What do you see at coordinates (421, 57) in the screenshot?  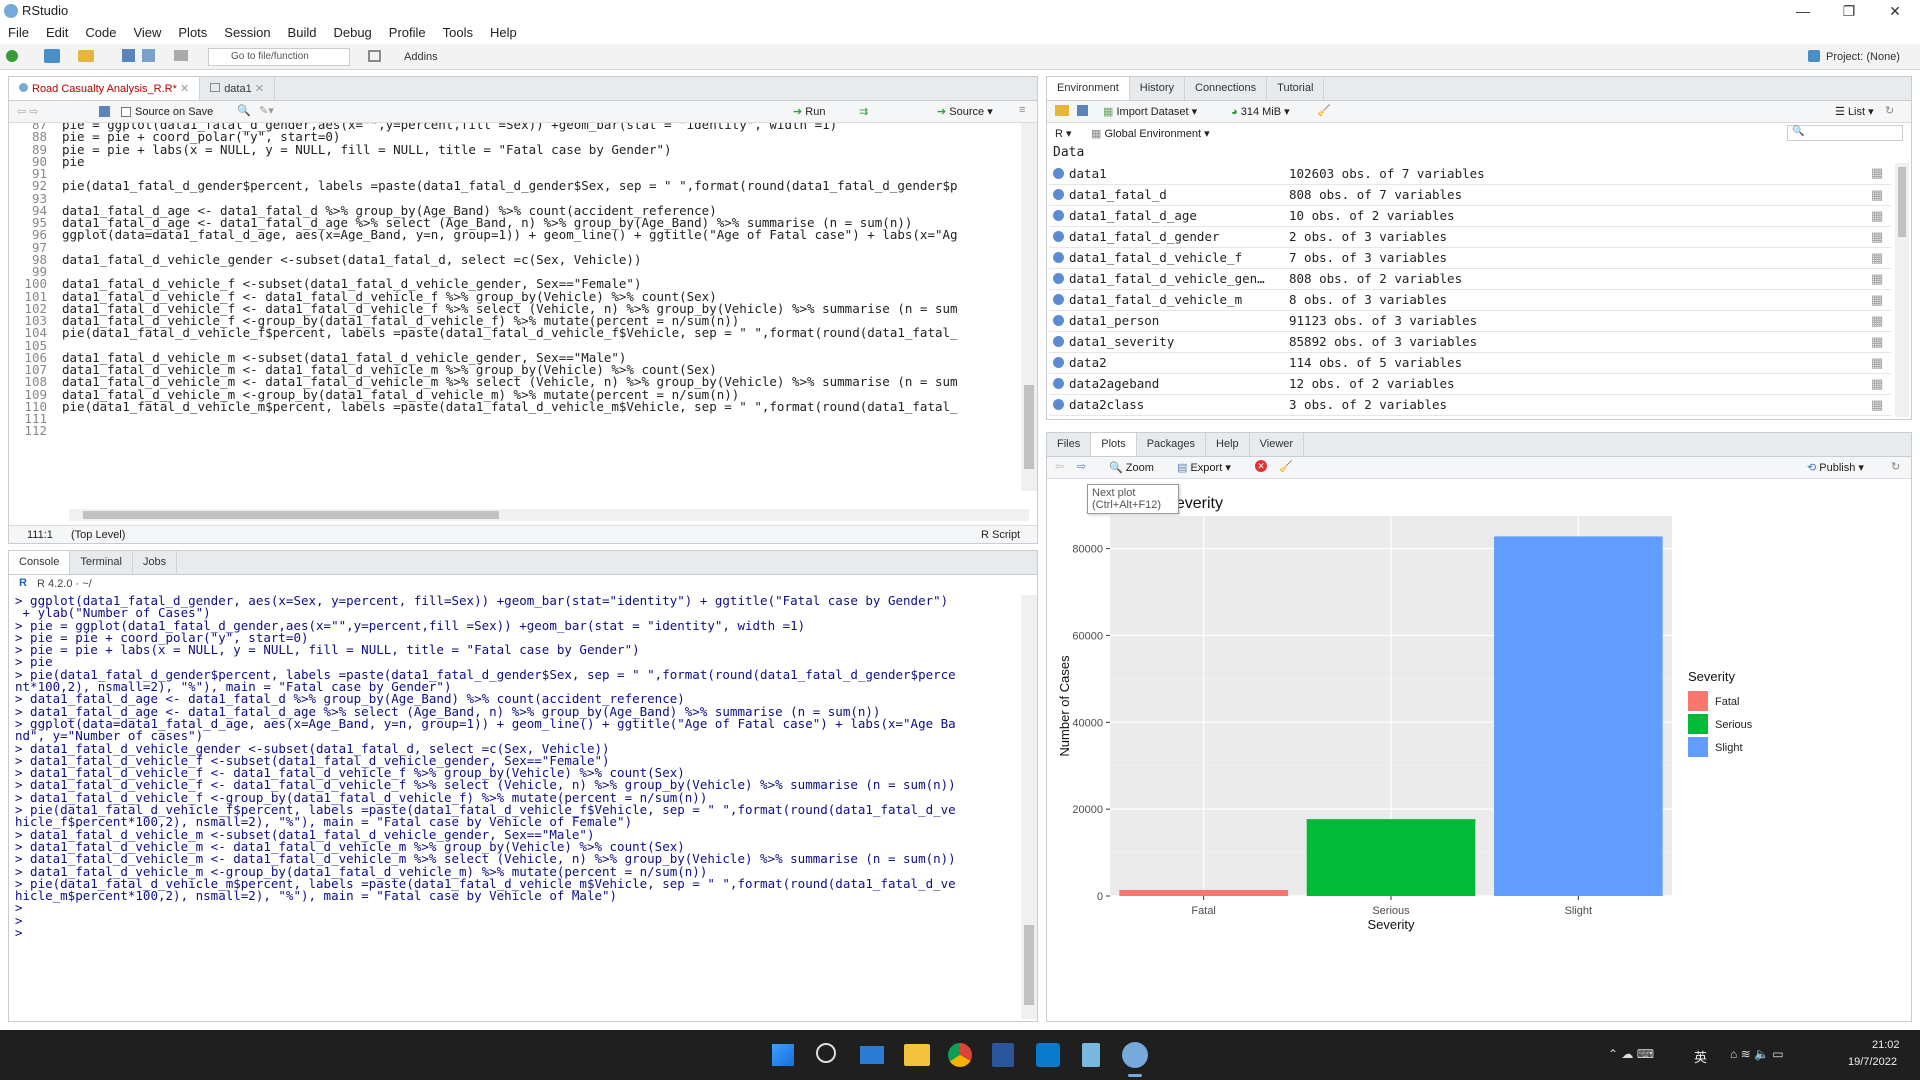 I see `addins-menu: Addins` at bounding box center [421, 57].